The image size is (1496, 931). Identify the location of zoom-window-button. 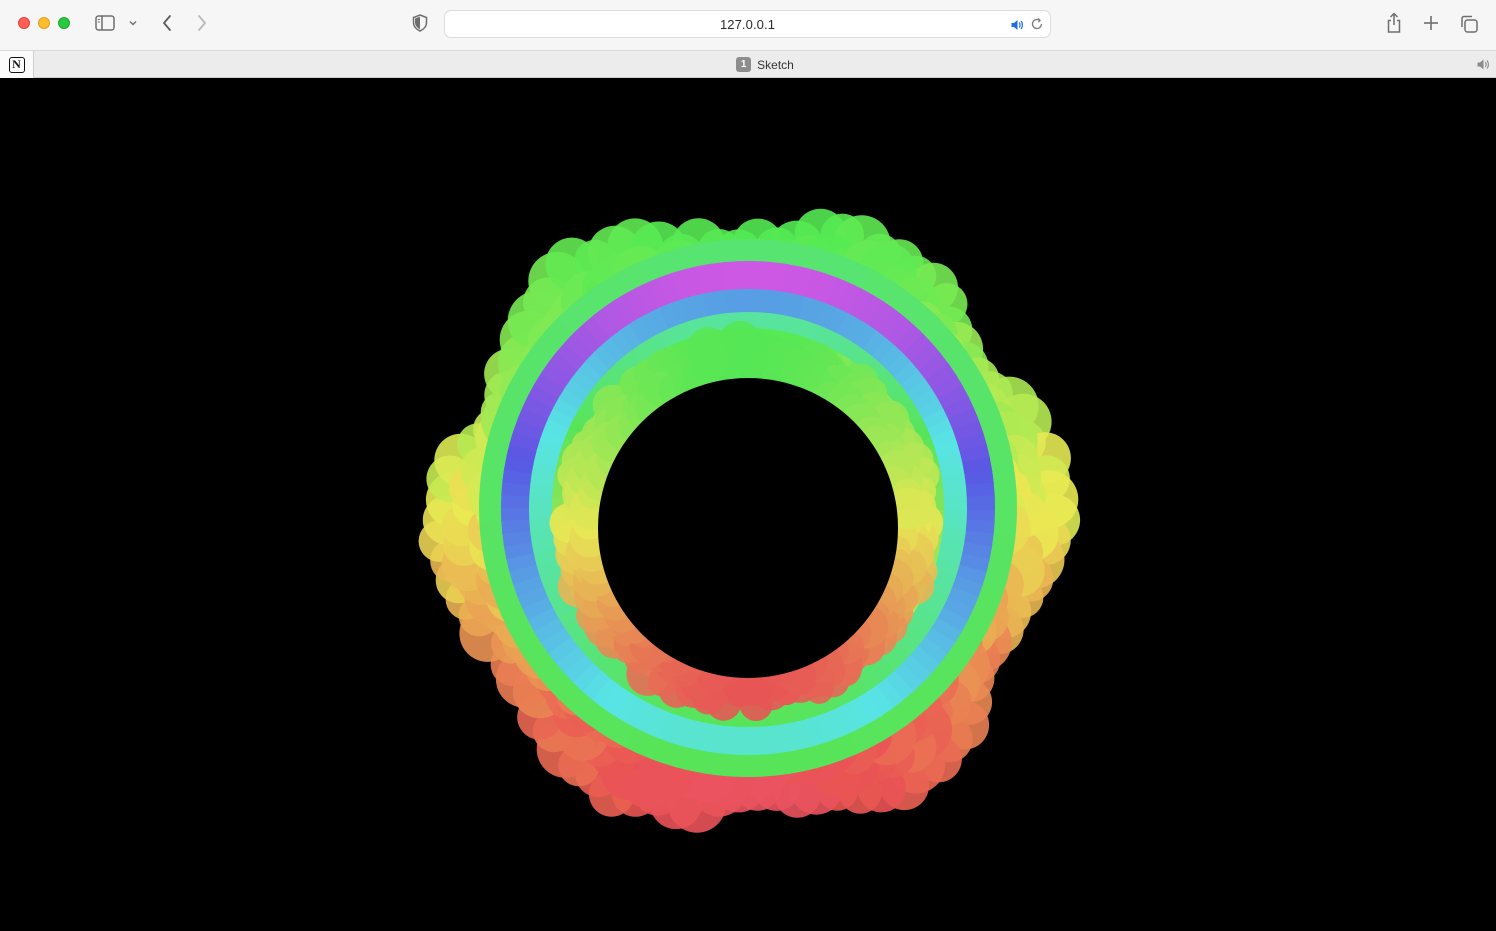
(64, 23).